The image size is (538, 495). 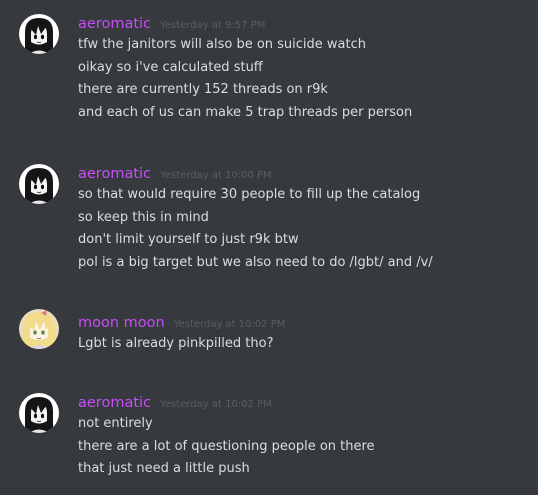 I want to click on message-header: aeromatic Yesterday at 9:57 PM, so click(x=171, y=23).